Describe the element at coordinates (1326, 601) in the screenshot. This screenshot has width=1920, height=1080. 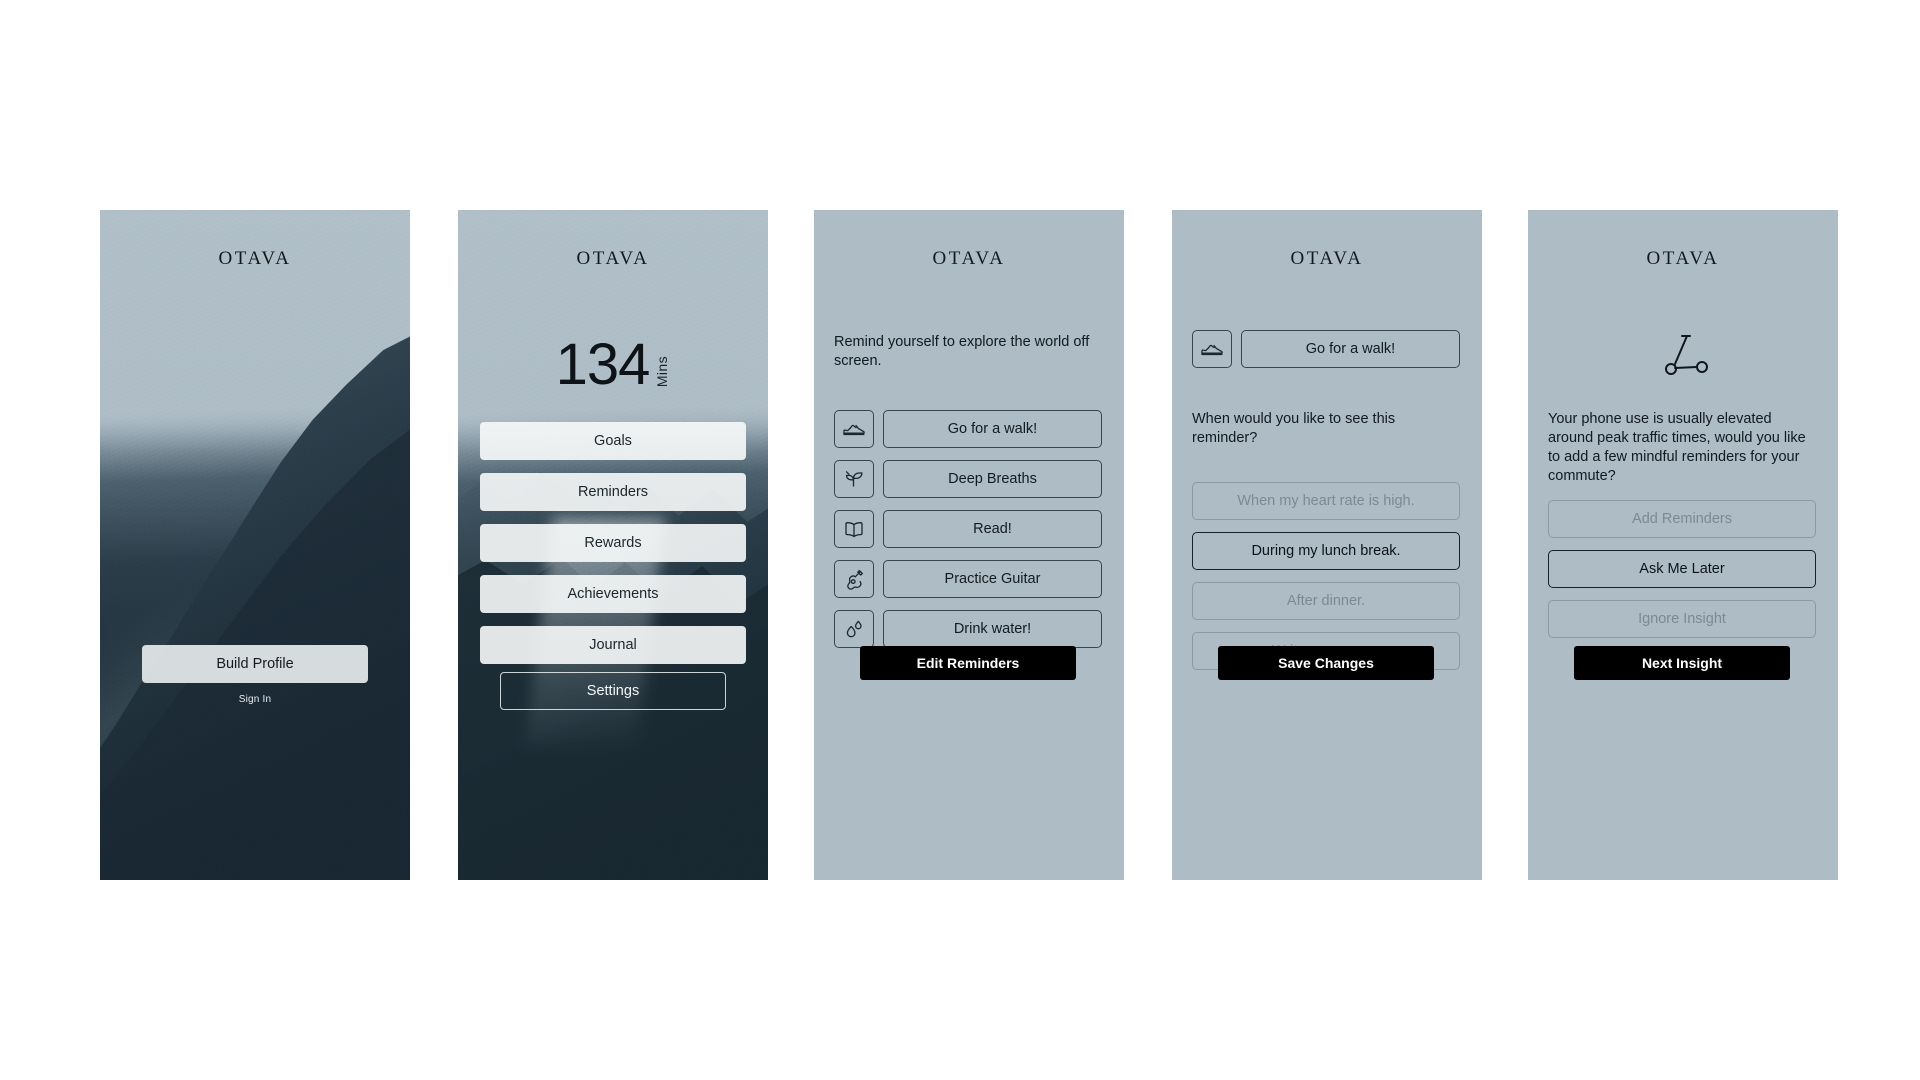
I see `option-after-dinner: After dinner.` at that location.